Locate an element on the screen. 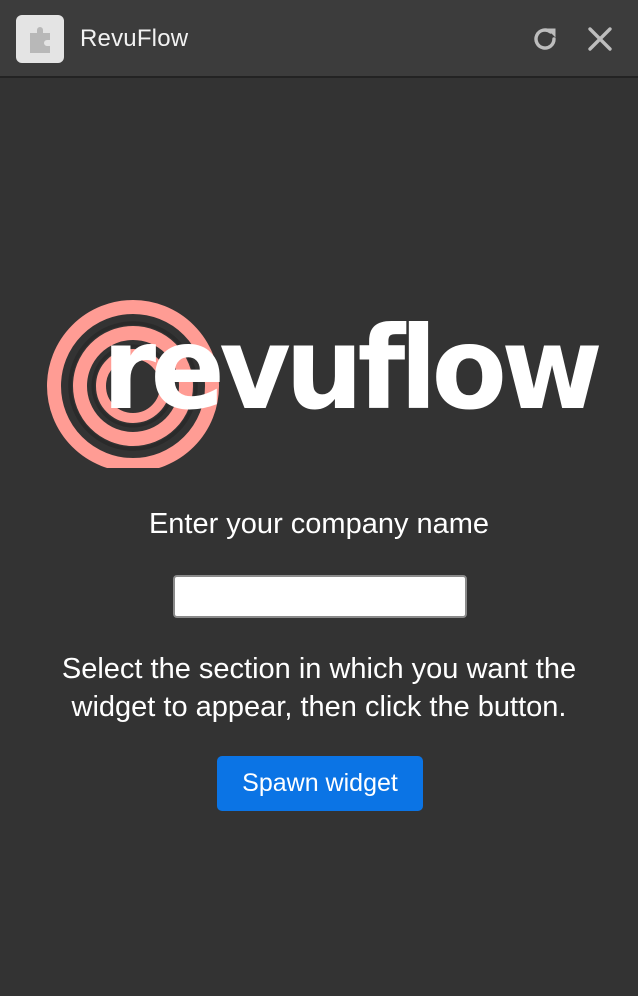  puzzle-piece-icon is located at coordinates (40, 39).